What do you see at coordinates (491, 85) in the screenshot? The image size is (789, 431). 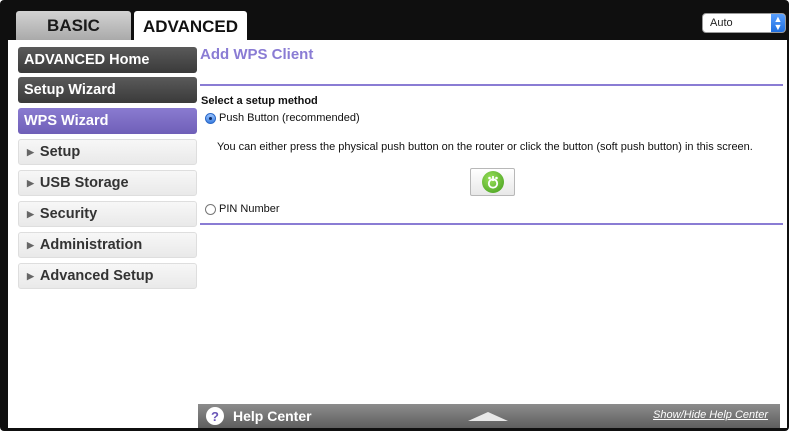 I see `title-divider` at bounding box center [491, 85].